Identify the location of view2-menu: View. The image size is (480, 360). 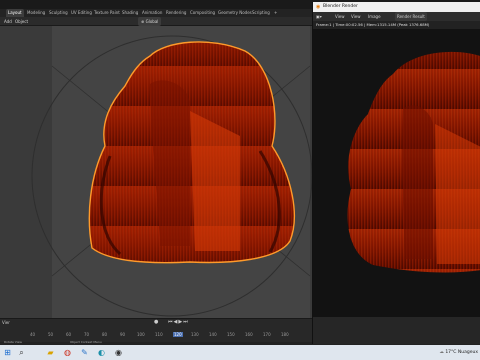
(356, 16).